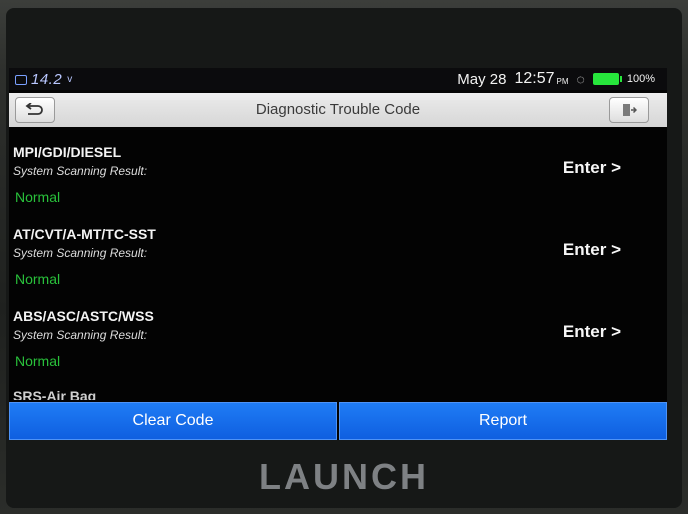 This screenshot has height=514, width=688. I want to click on status-right: May 28 12:57 PM ◌ 100%, so click(556, 79).